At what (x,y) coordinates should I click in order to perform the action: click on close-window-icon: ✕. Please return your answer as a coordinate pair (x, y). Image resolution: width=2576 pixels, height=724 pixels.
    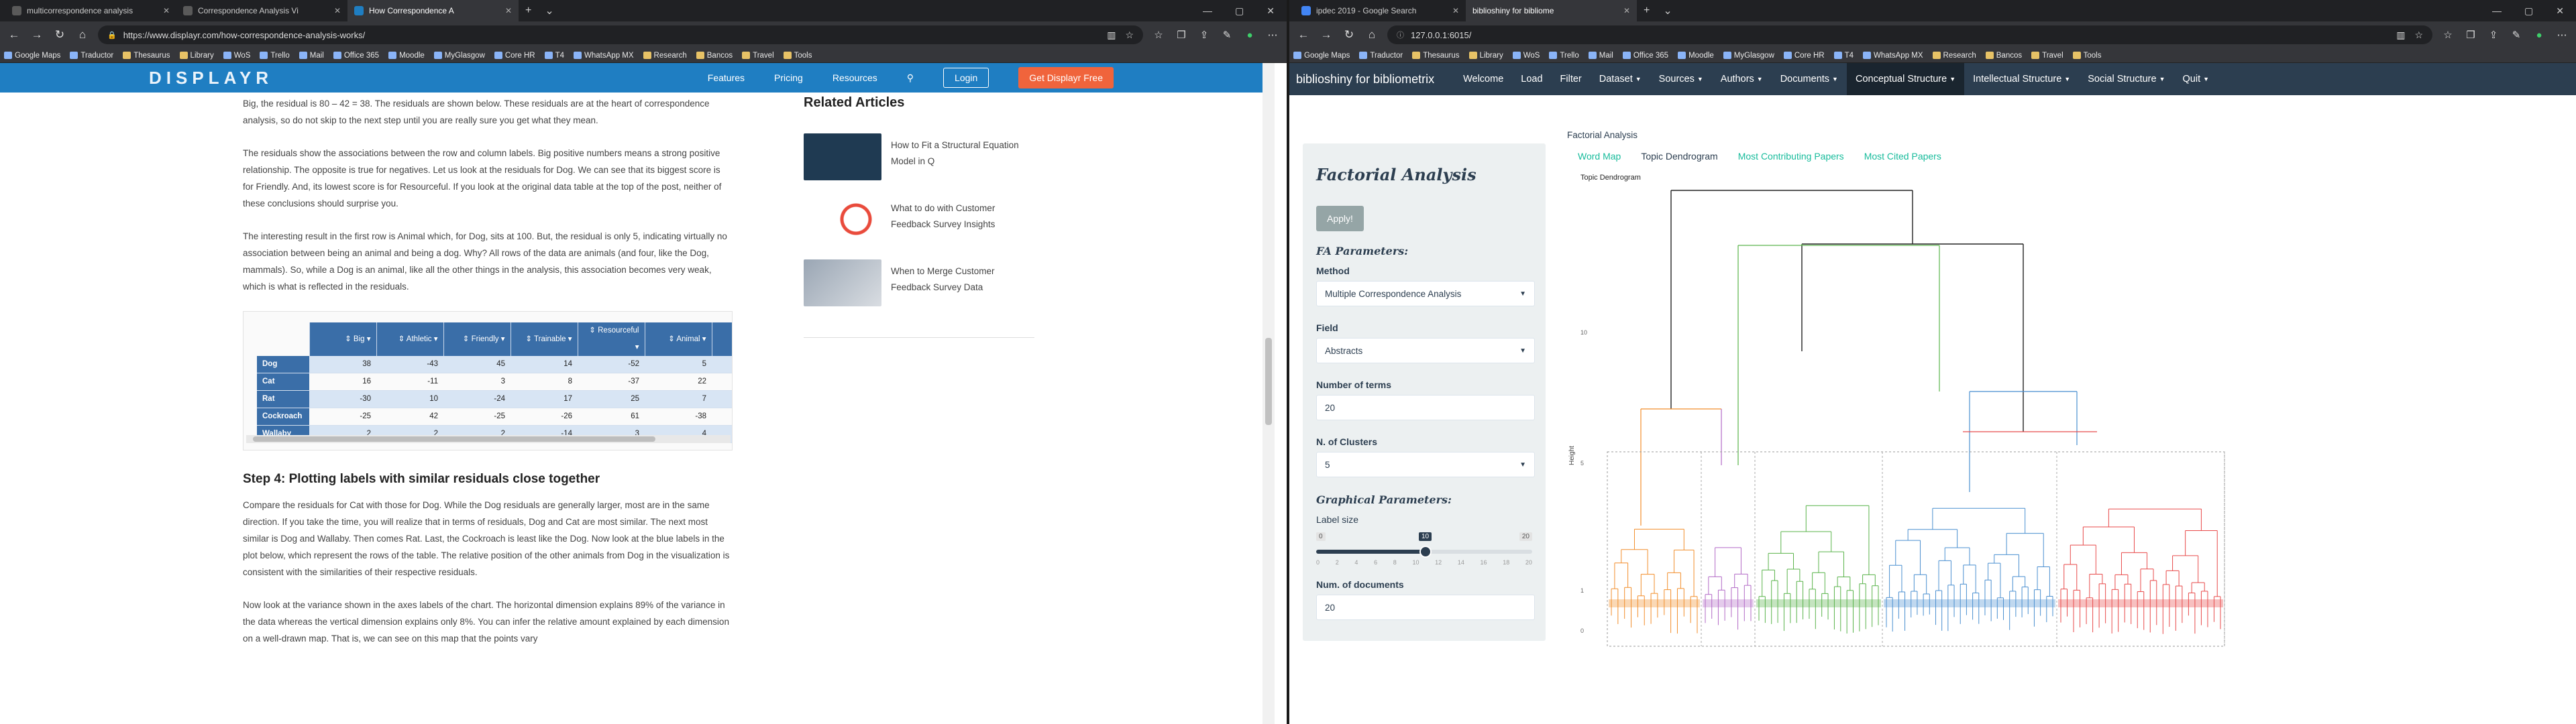
    Looking at the image, I should click on (2560, 11).